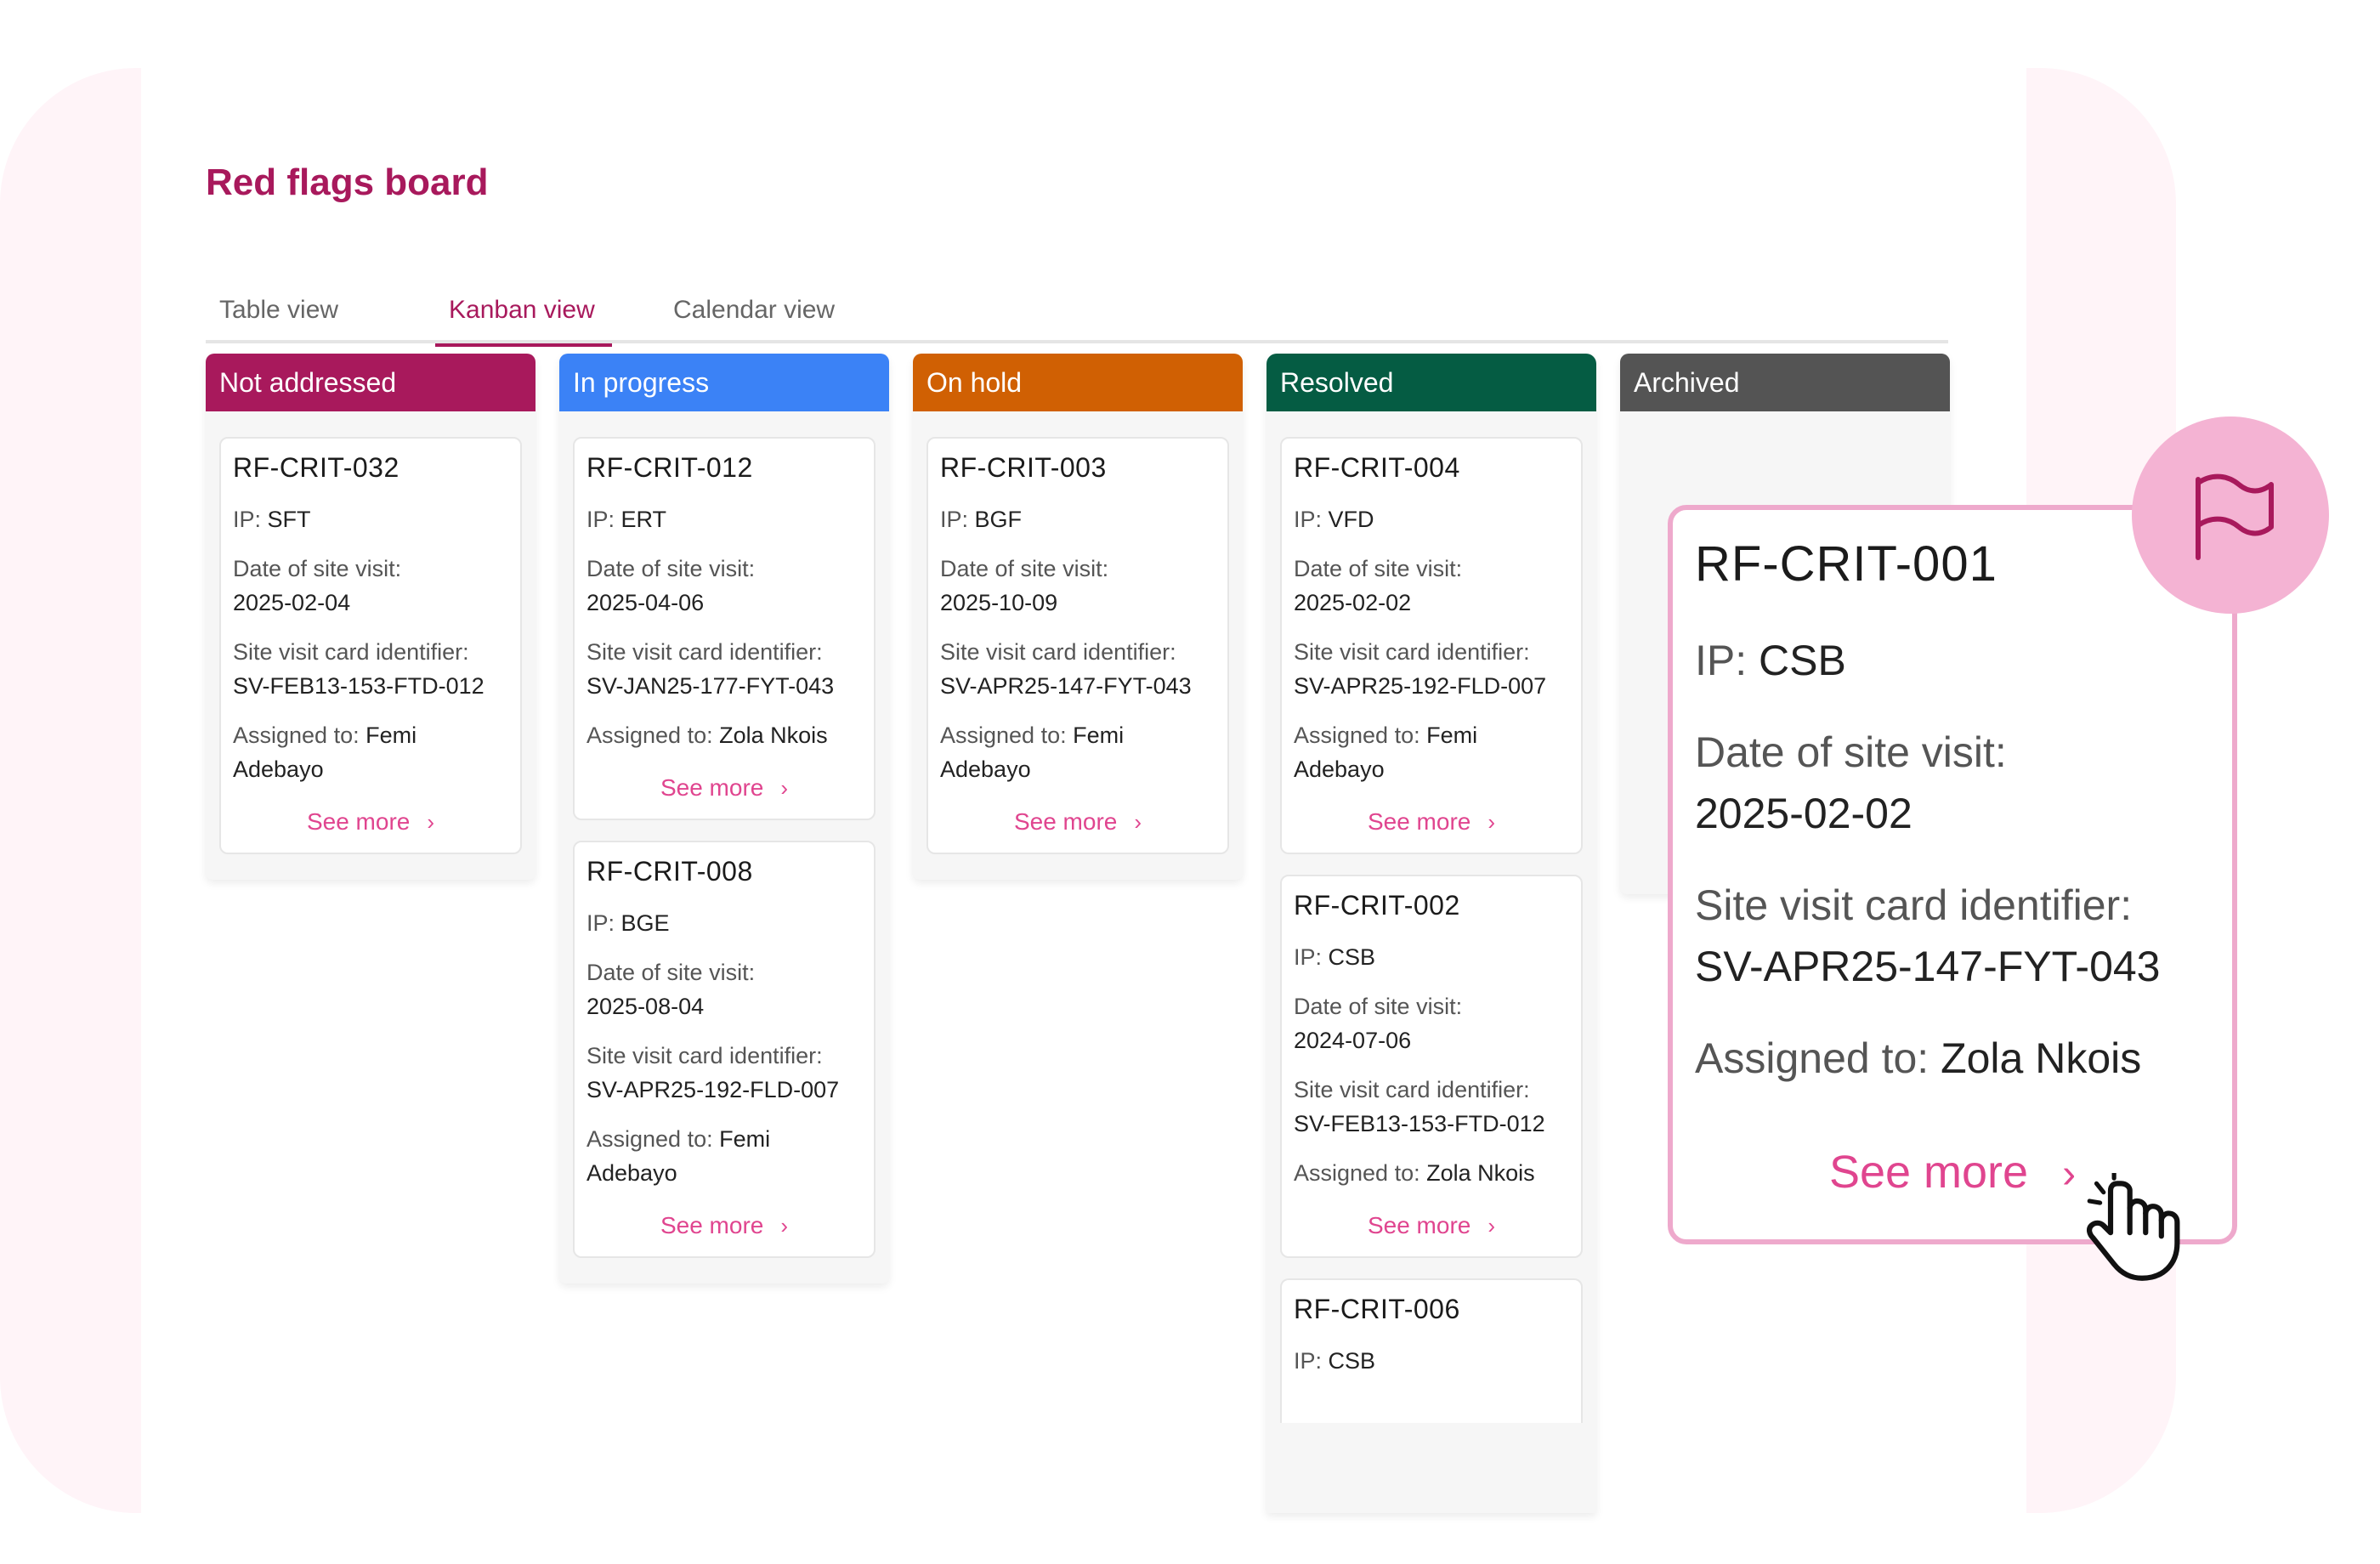 The height and width of the screenshot is (1564, 2380). I want to click on card-date: Date of site visit: 2025-08-04, so click(671, 990).